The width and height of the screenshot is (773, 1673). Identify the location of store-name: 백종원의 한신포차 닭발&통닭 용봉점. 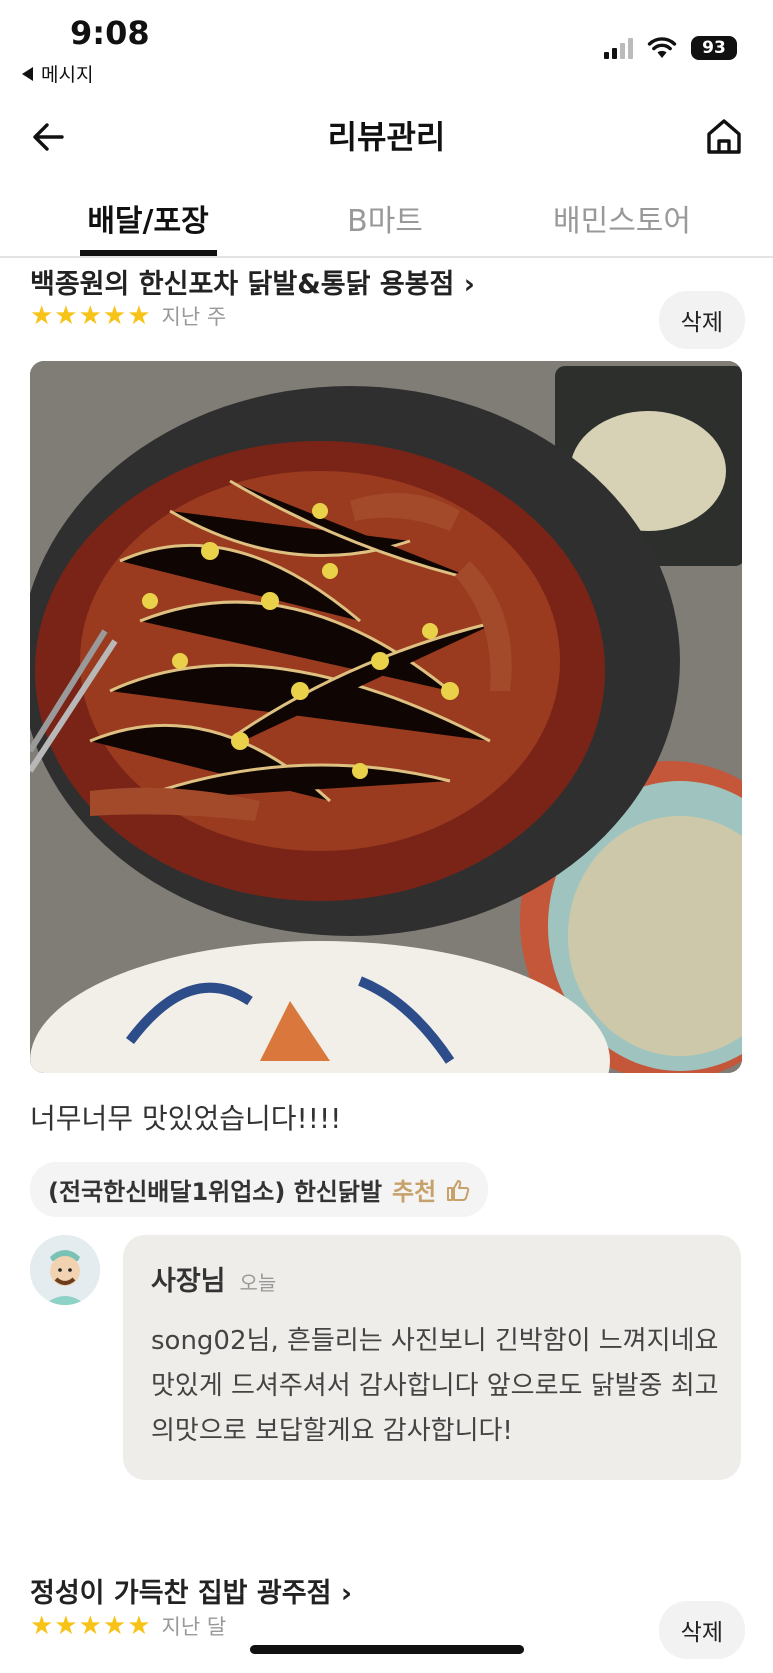
(242, 284).